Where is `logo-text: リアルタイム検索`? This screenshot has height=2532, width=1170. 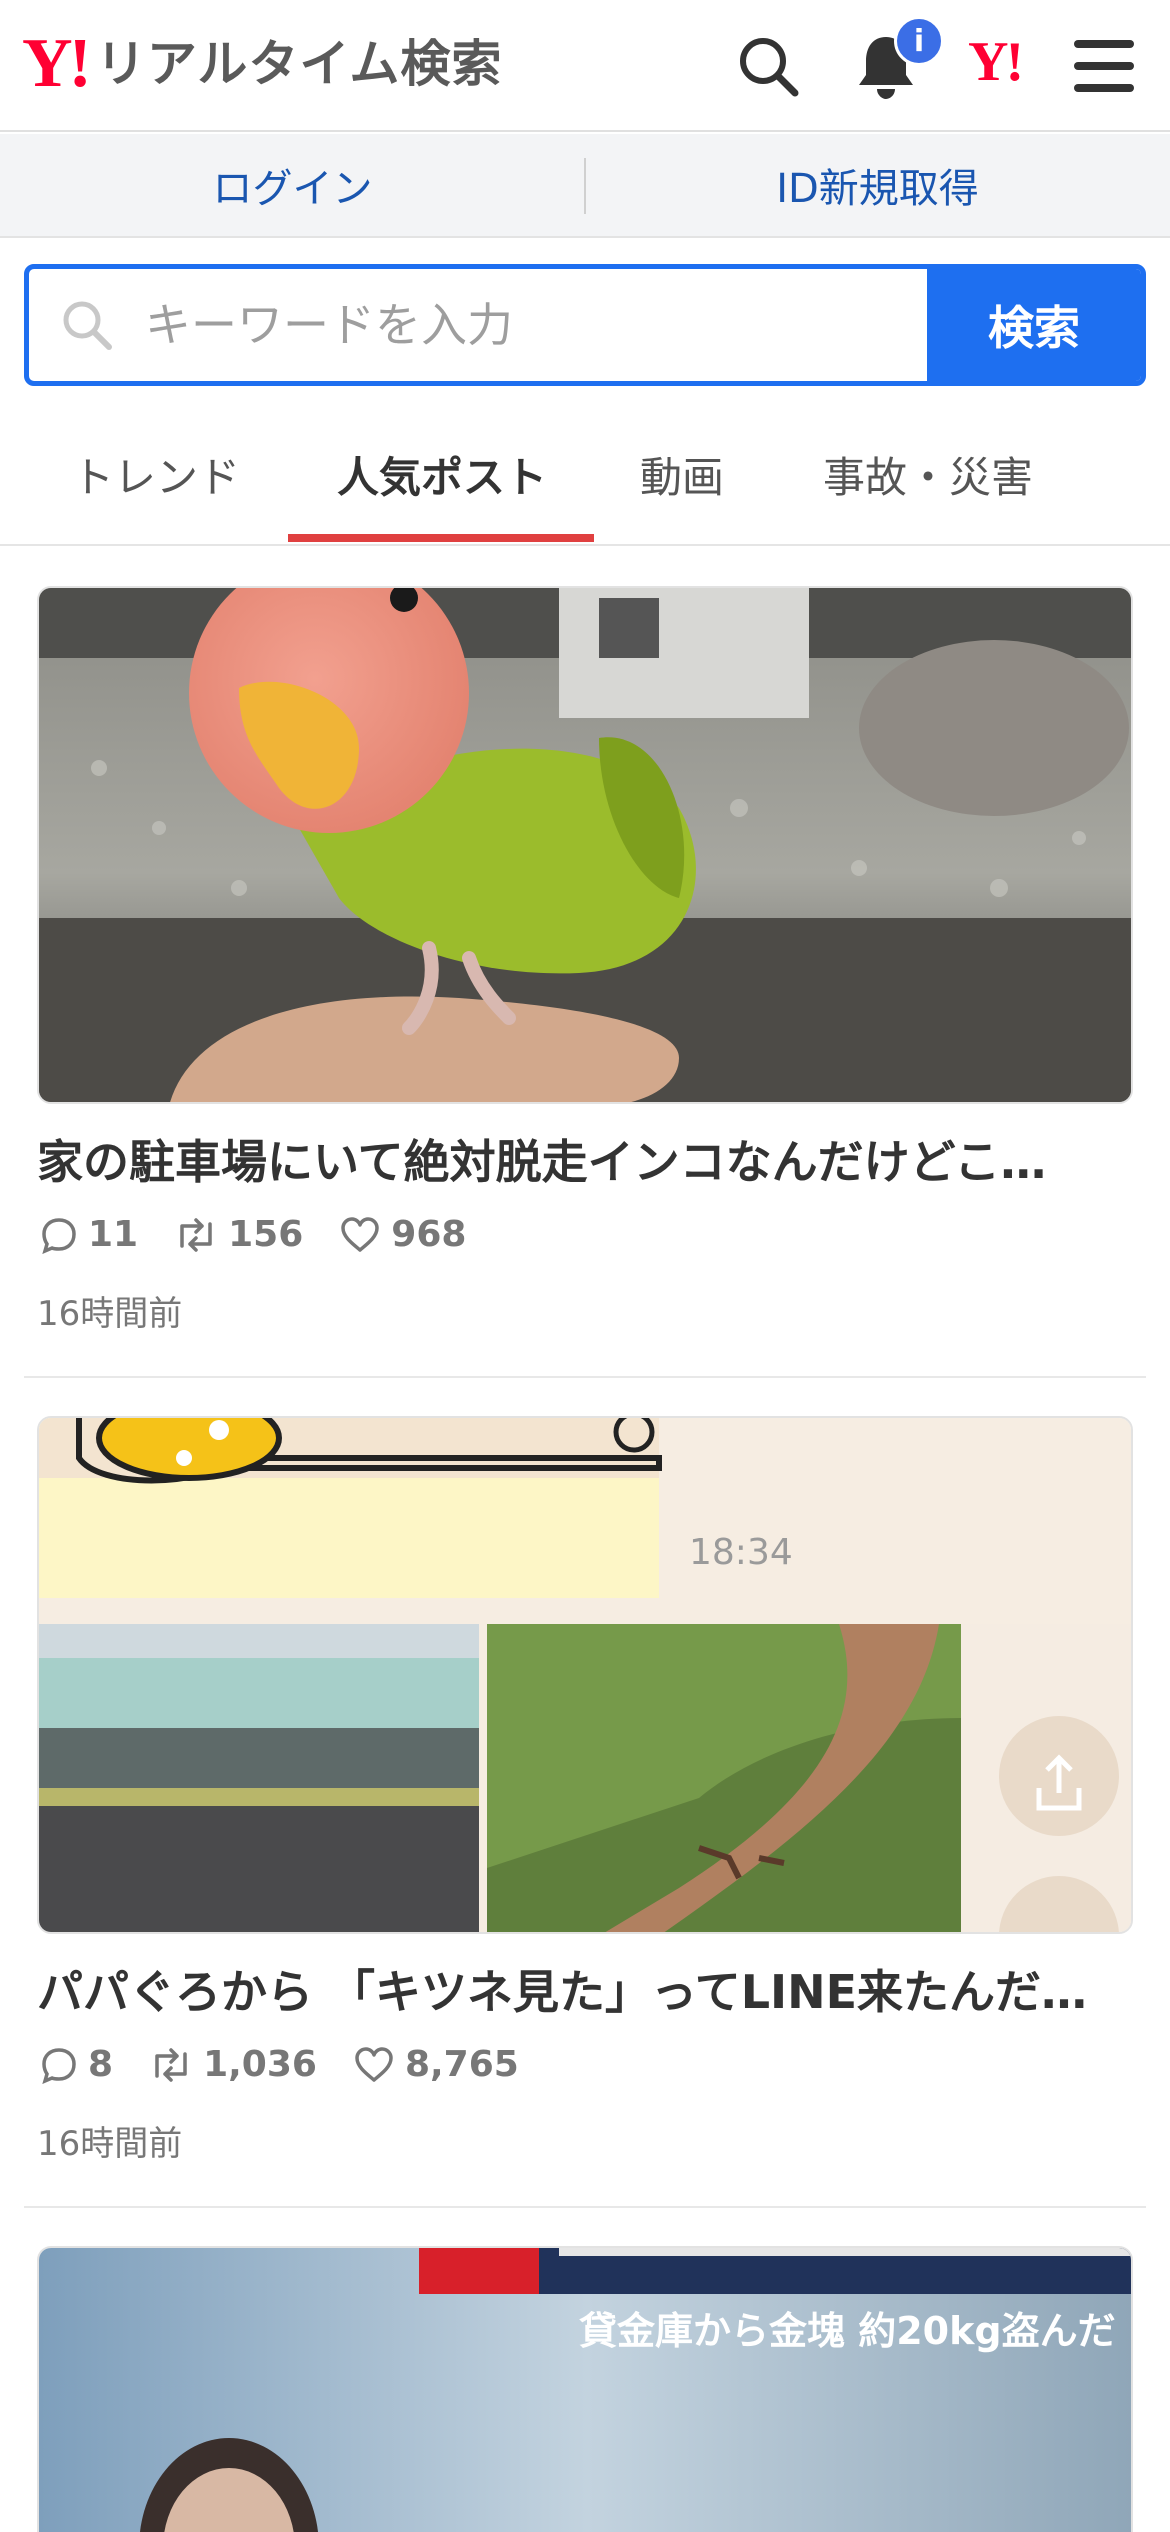 logo-text: リアルタイム検索 is located at coordinates (299, 64).